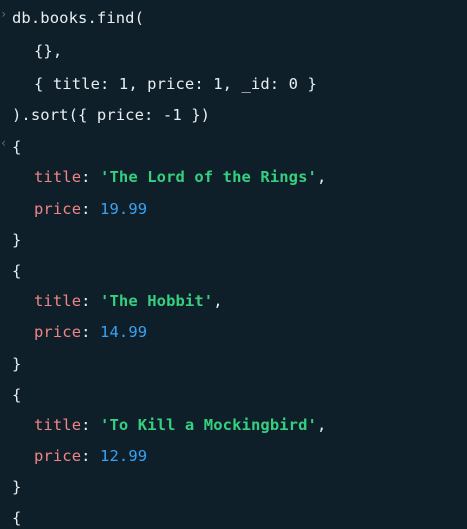  I want to click on doc-title-line: title: 'The Lord of the Rings',, so click(163, 177).